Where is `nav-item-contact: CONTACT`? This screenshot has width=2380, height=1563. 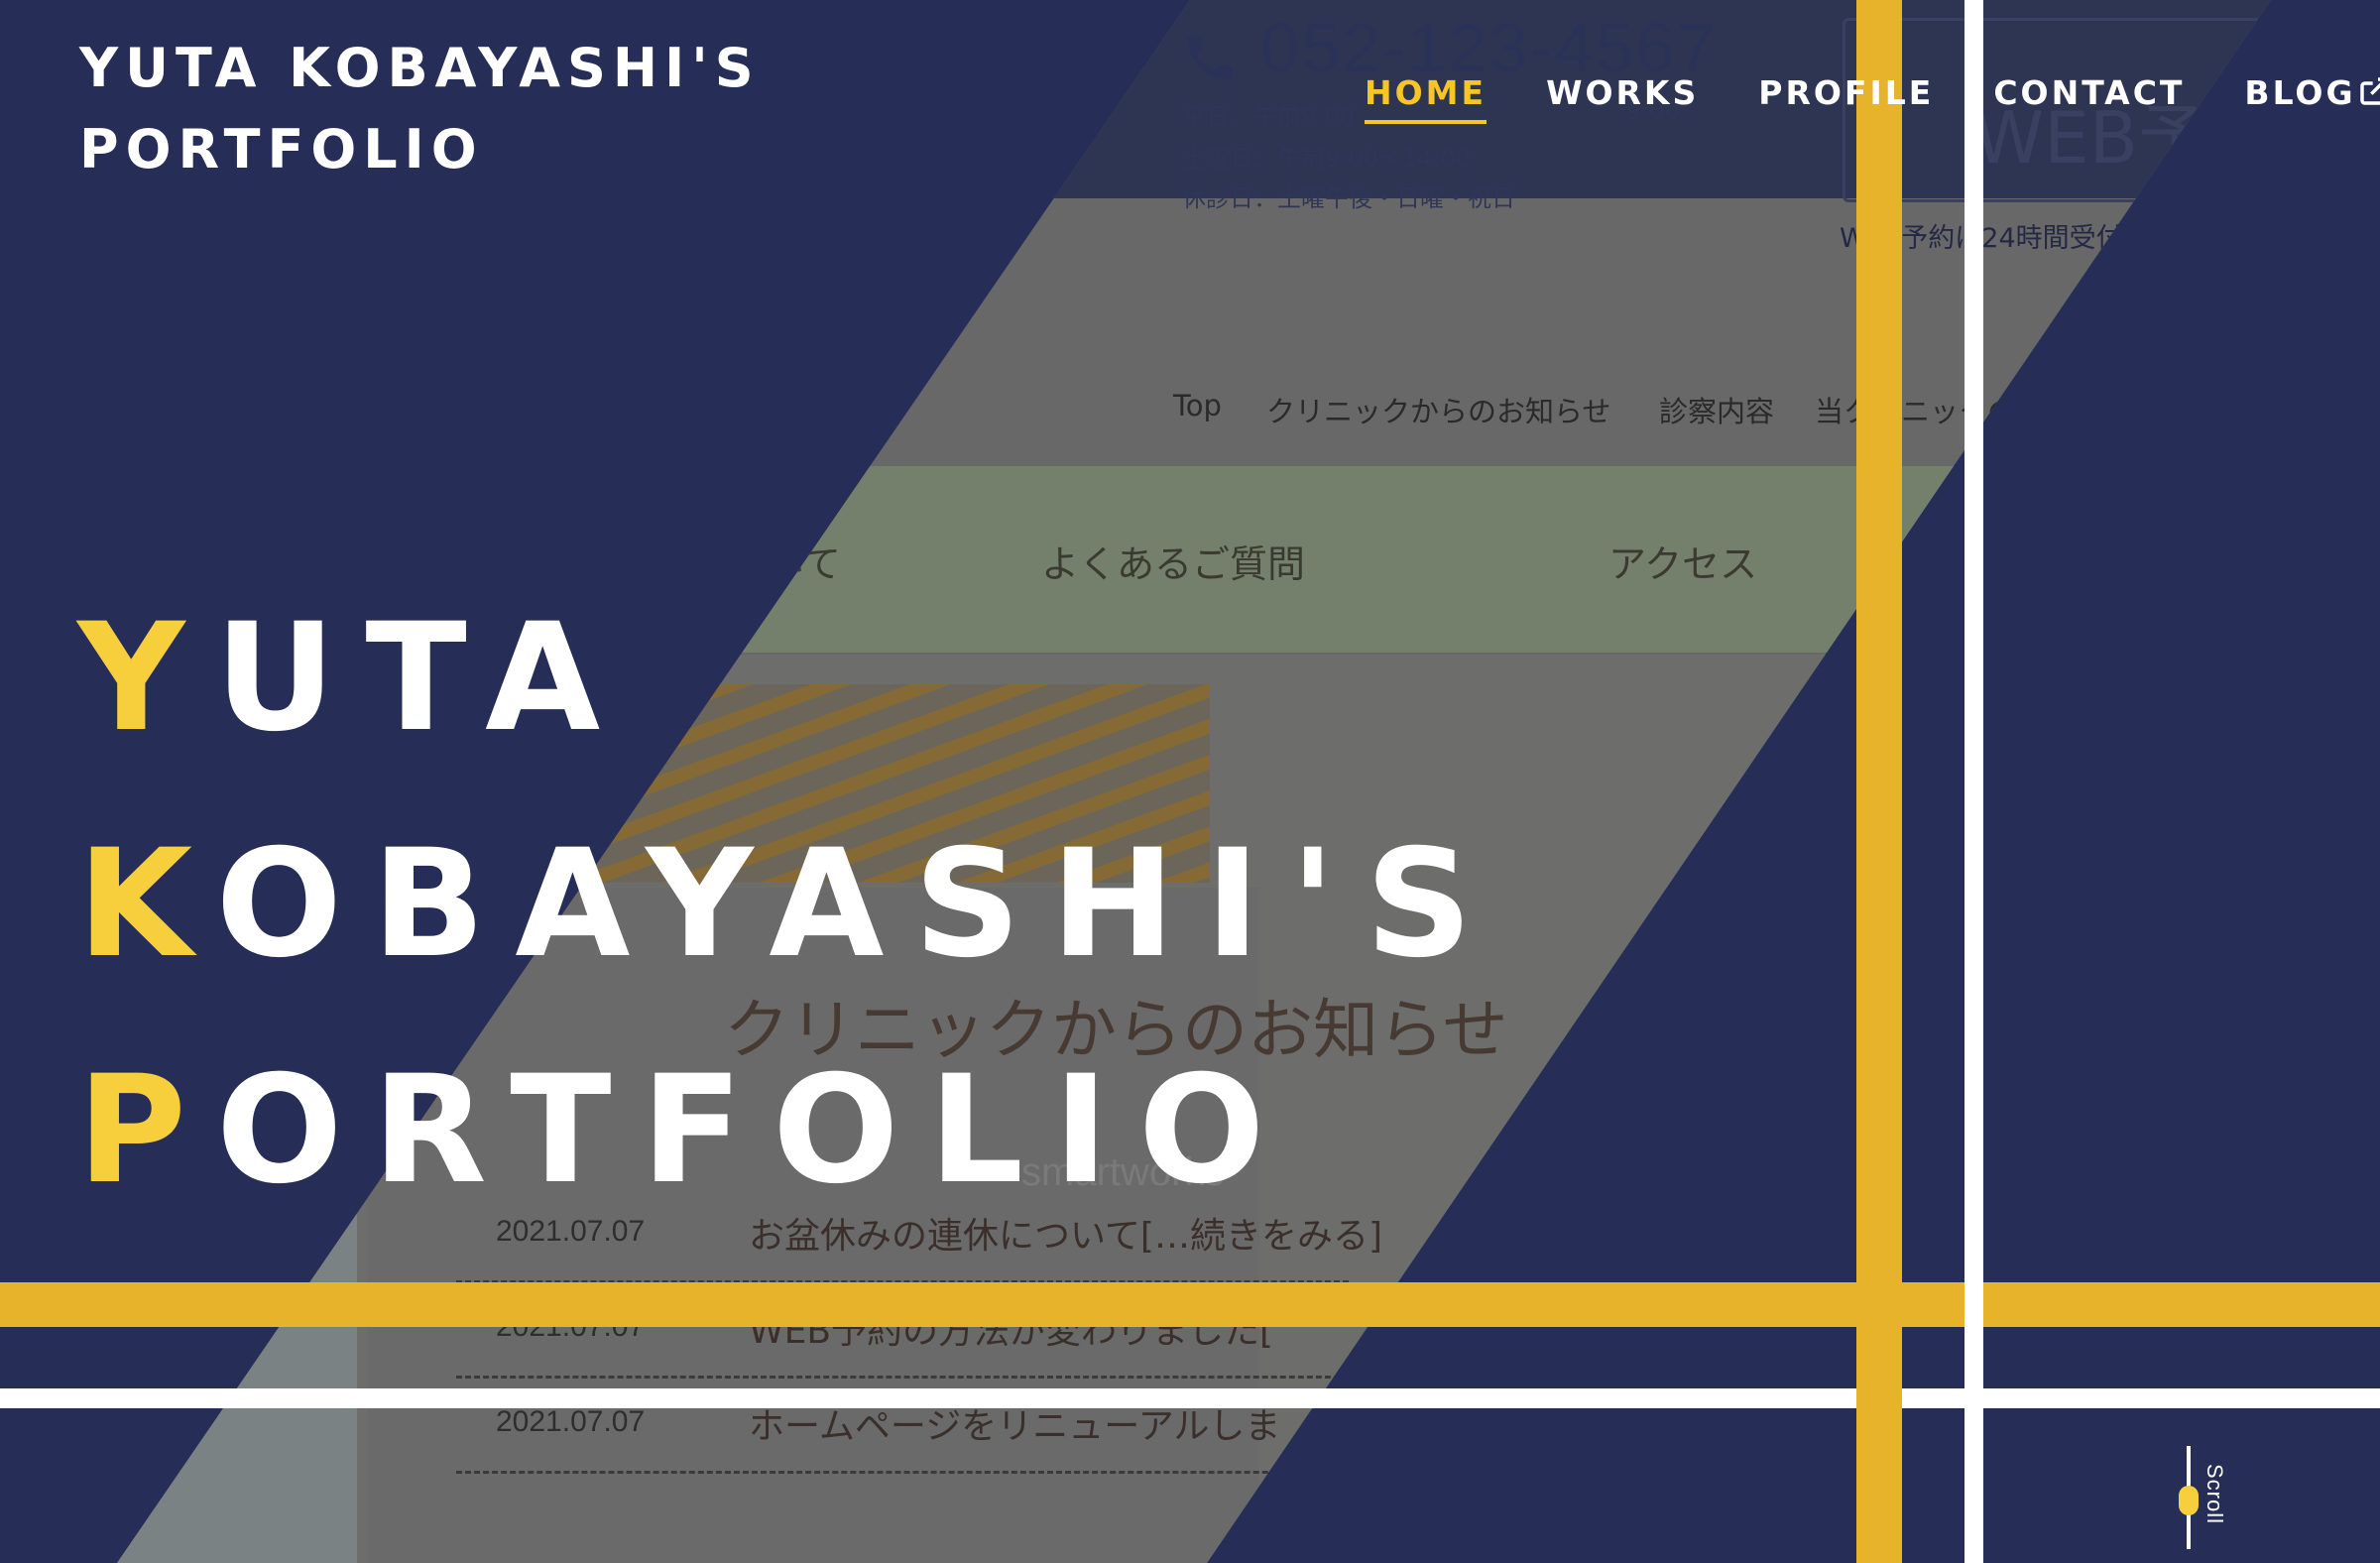
nav-item-contact: CONTACT is located at coordinates (2089, 98).